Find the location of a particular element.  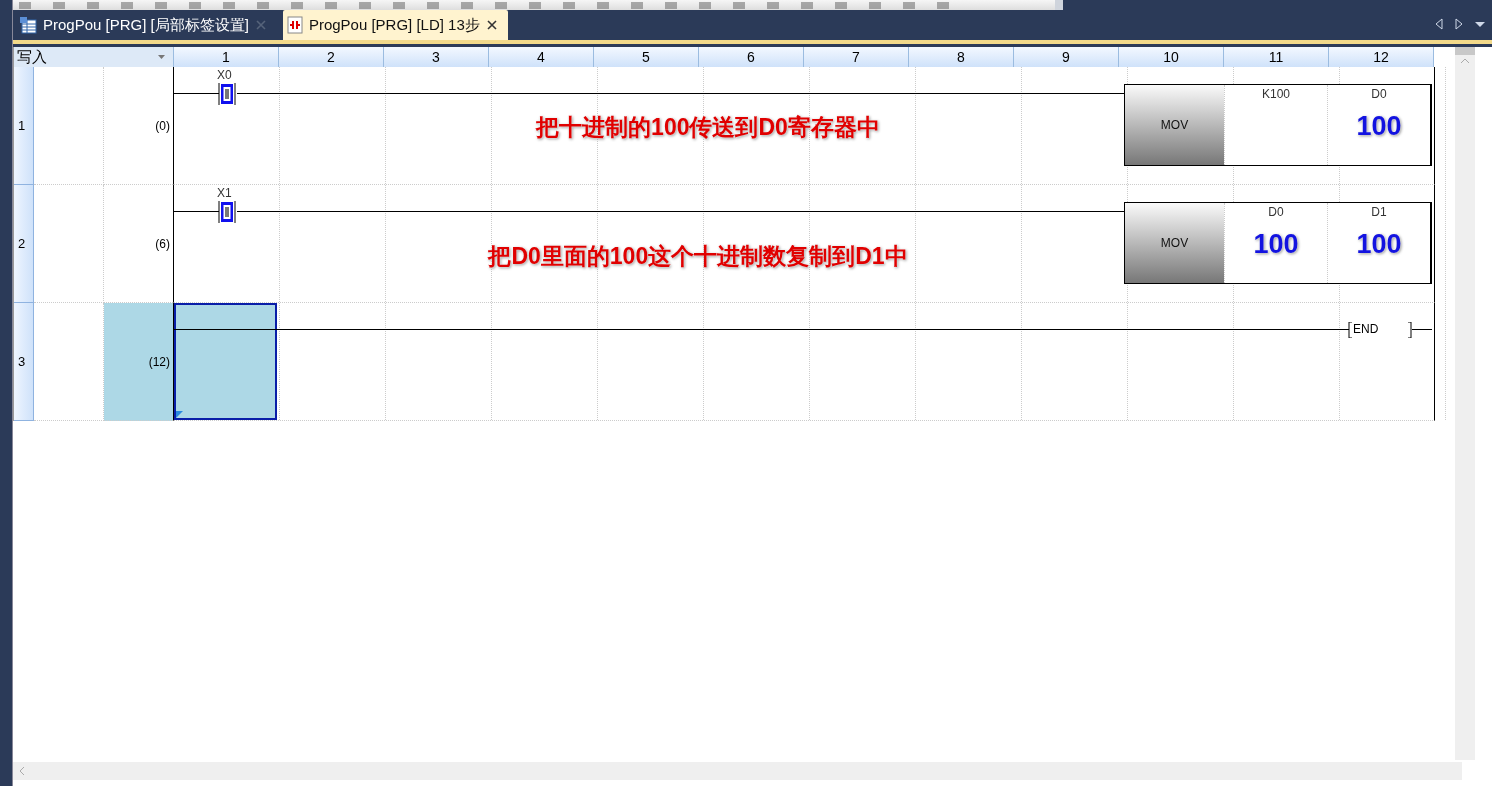

cell-cursor is located at coordinates (225, 361).